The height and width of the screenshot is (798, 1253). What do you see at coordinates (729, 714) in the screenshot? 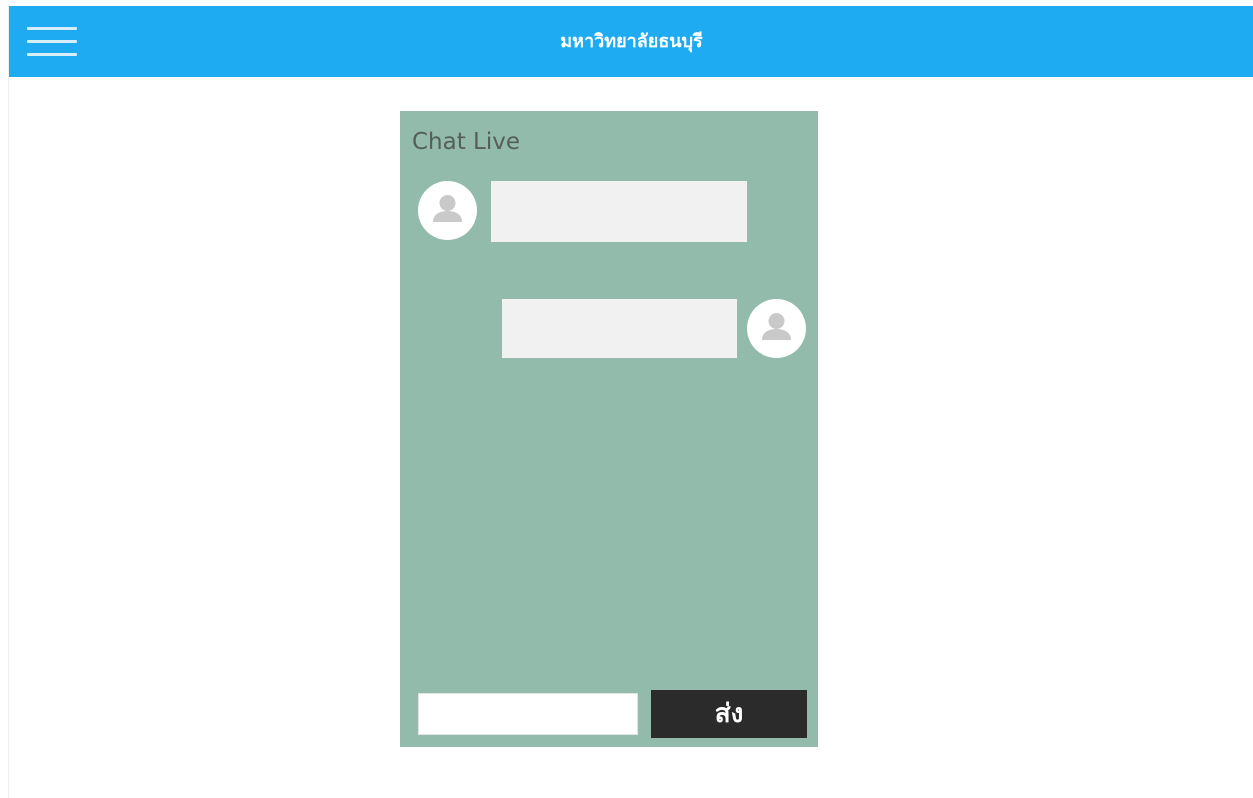
I see `send-button: ส่ง` at bounding box center [729, 714].